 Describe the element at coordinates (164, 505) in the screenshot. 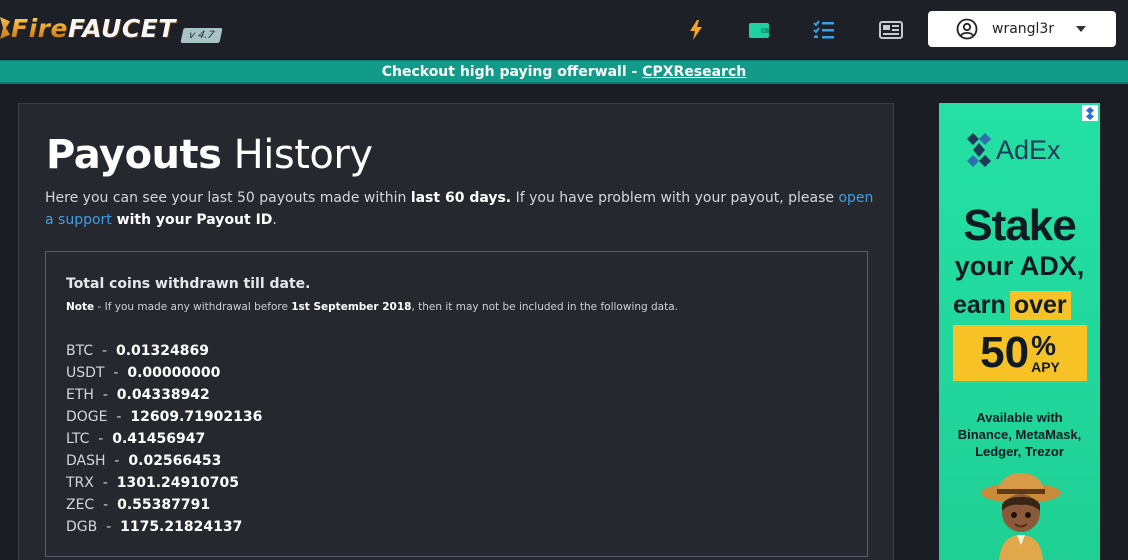

I see `coin-amount: 0.55387791` at that location.